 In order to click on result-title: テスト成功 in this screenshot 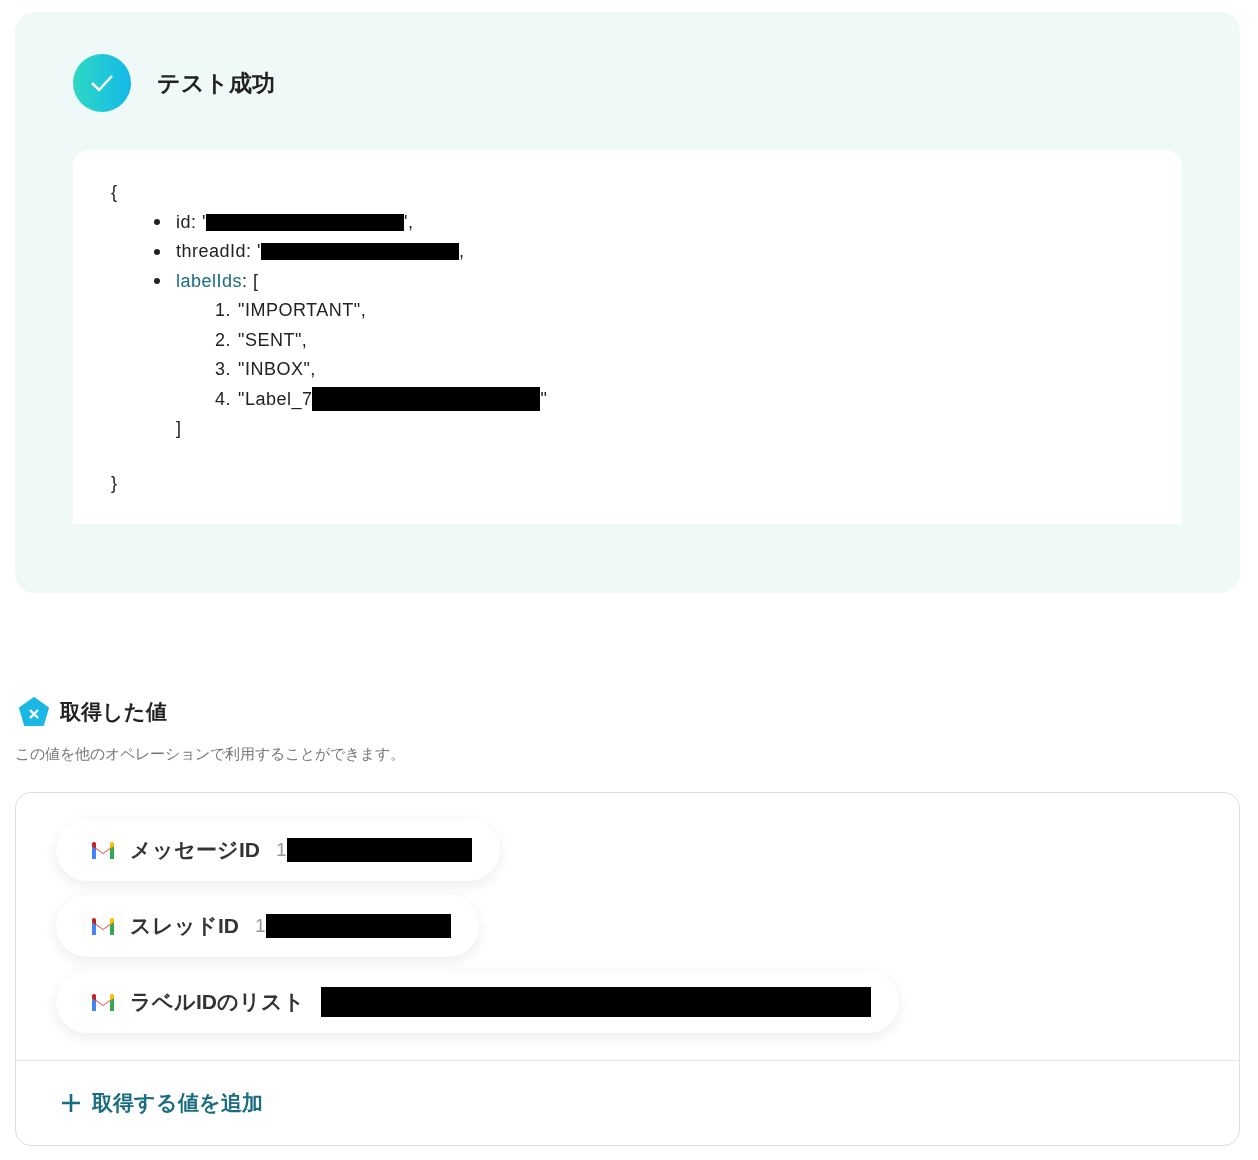, I will do `click(216, 83)`.